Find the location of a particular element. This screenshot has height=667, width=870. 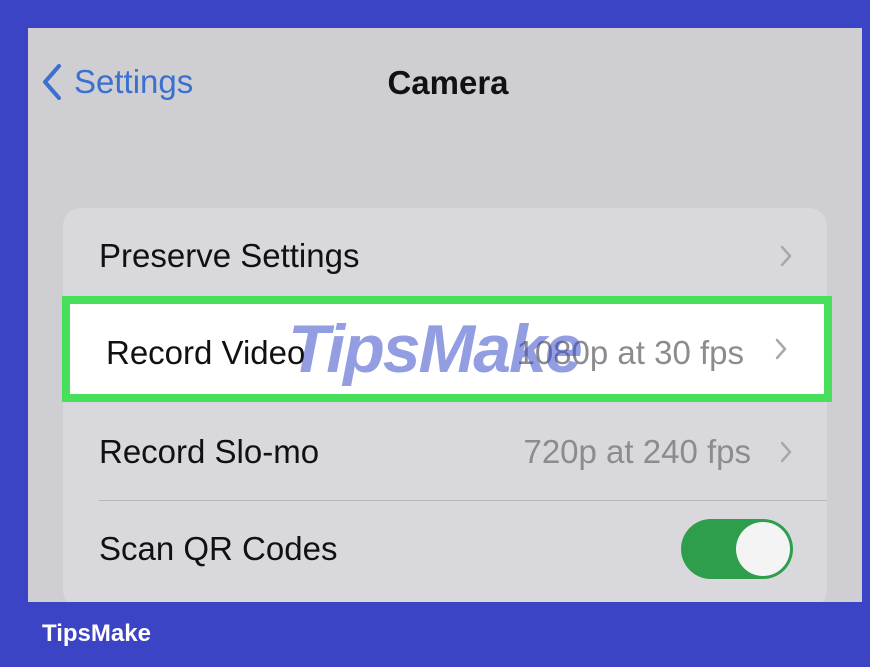

row-preserve-settings: Preserve Settings is located at coordinates (445, 256).